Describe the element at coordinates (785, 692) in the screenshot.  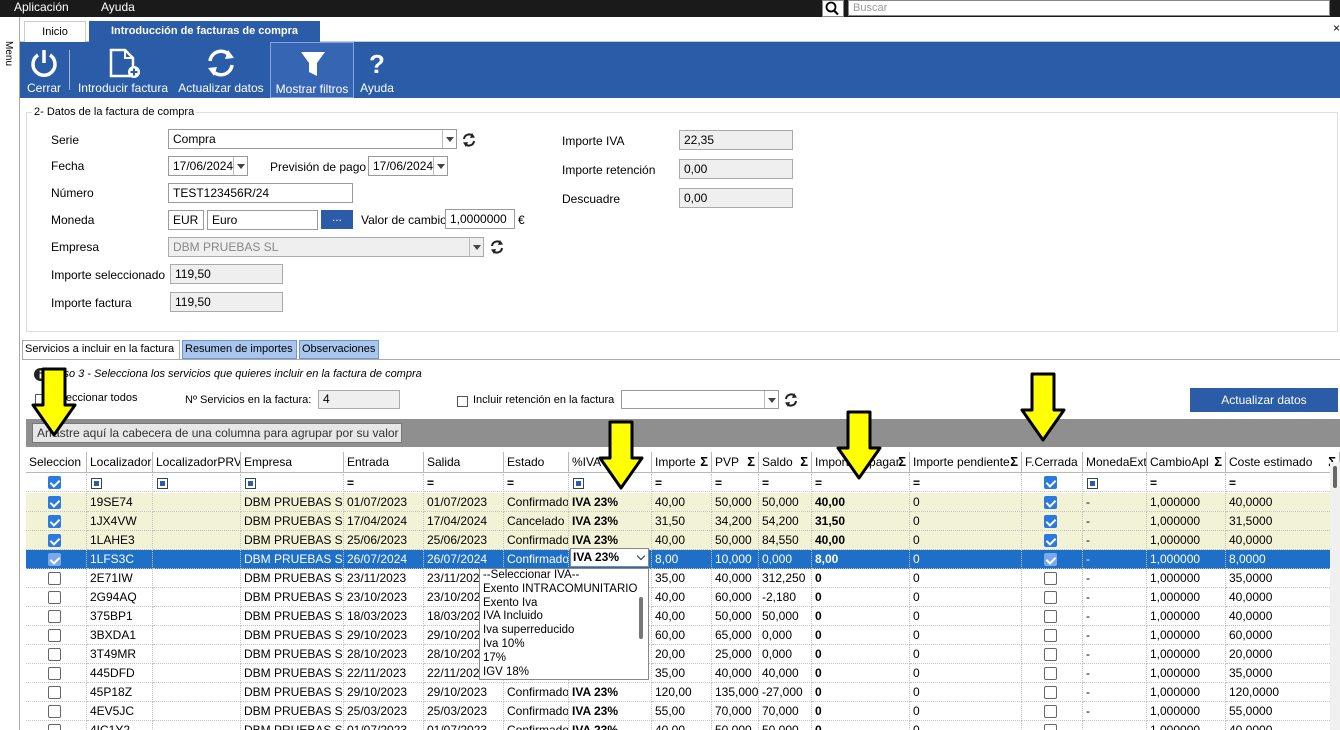
I see `cell-saldo: -27,000` at that location.